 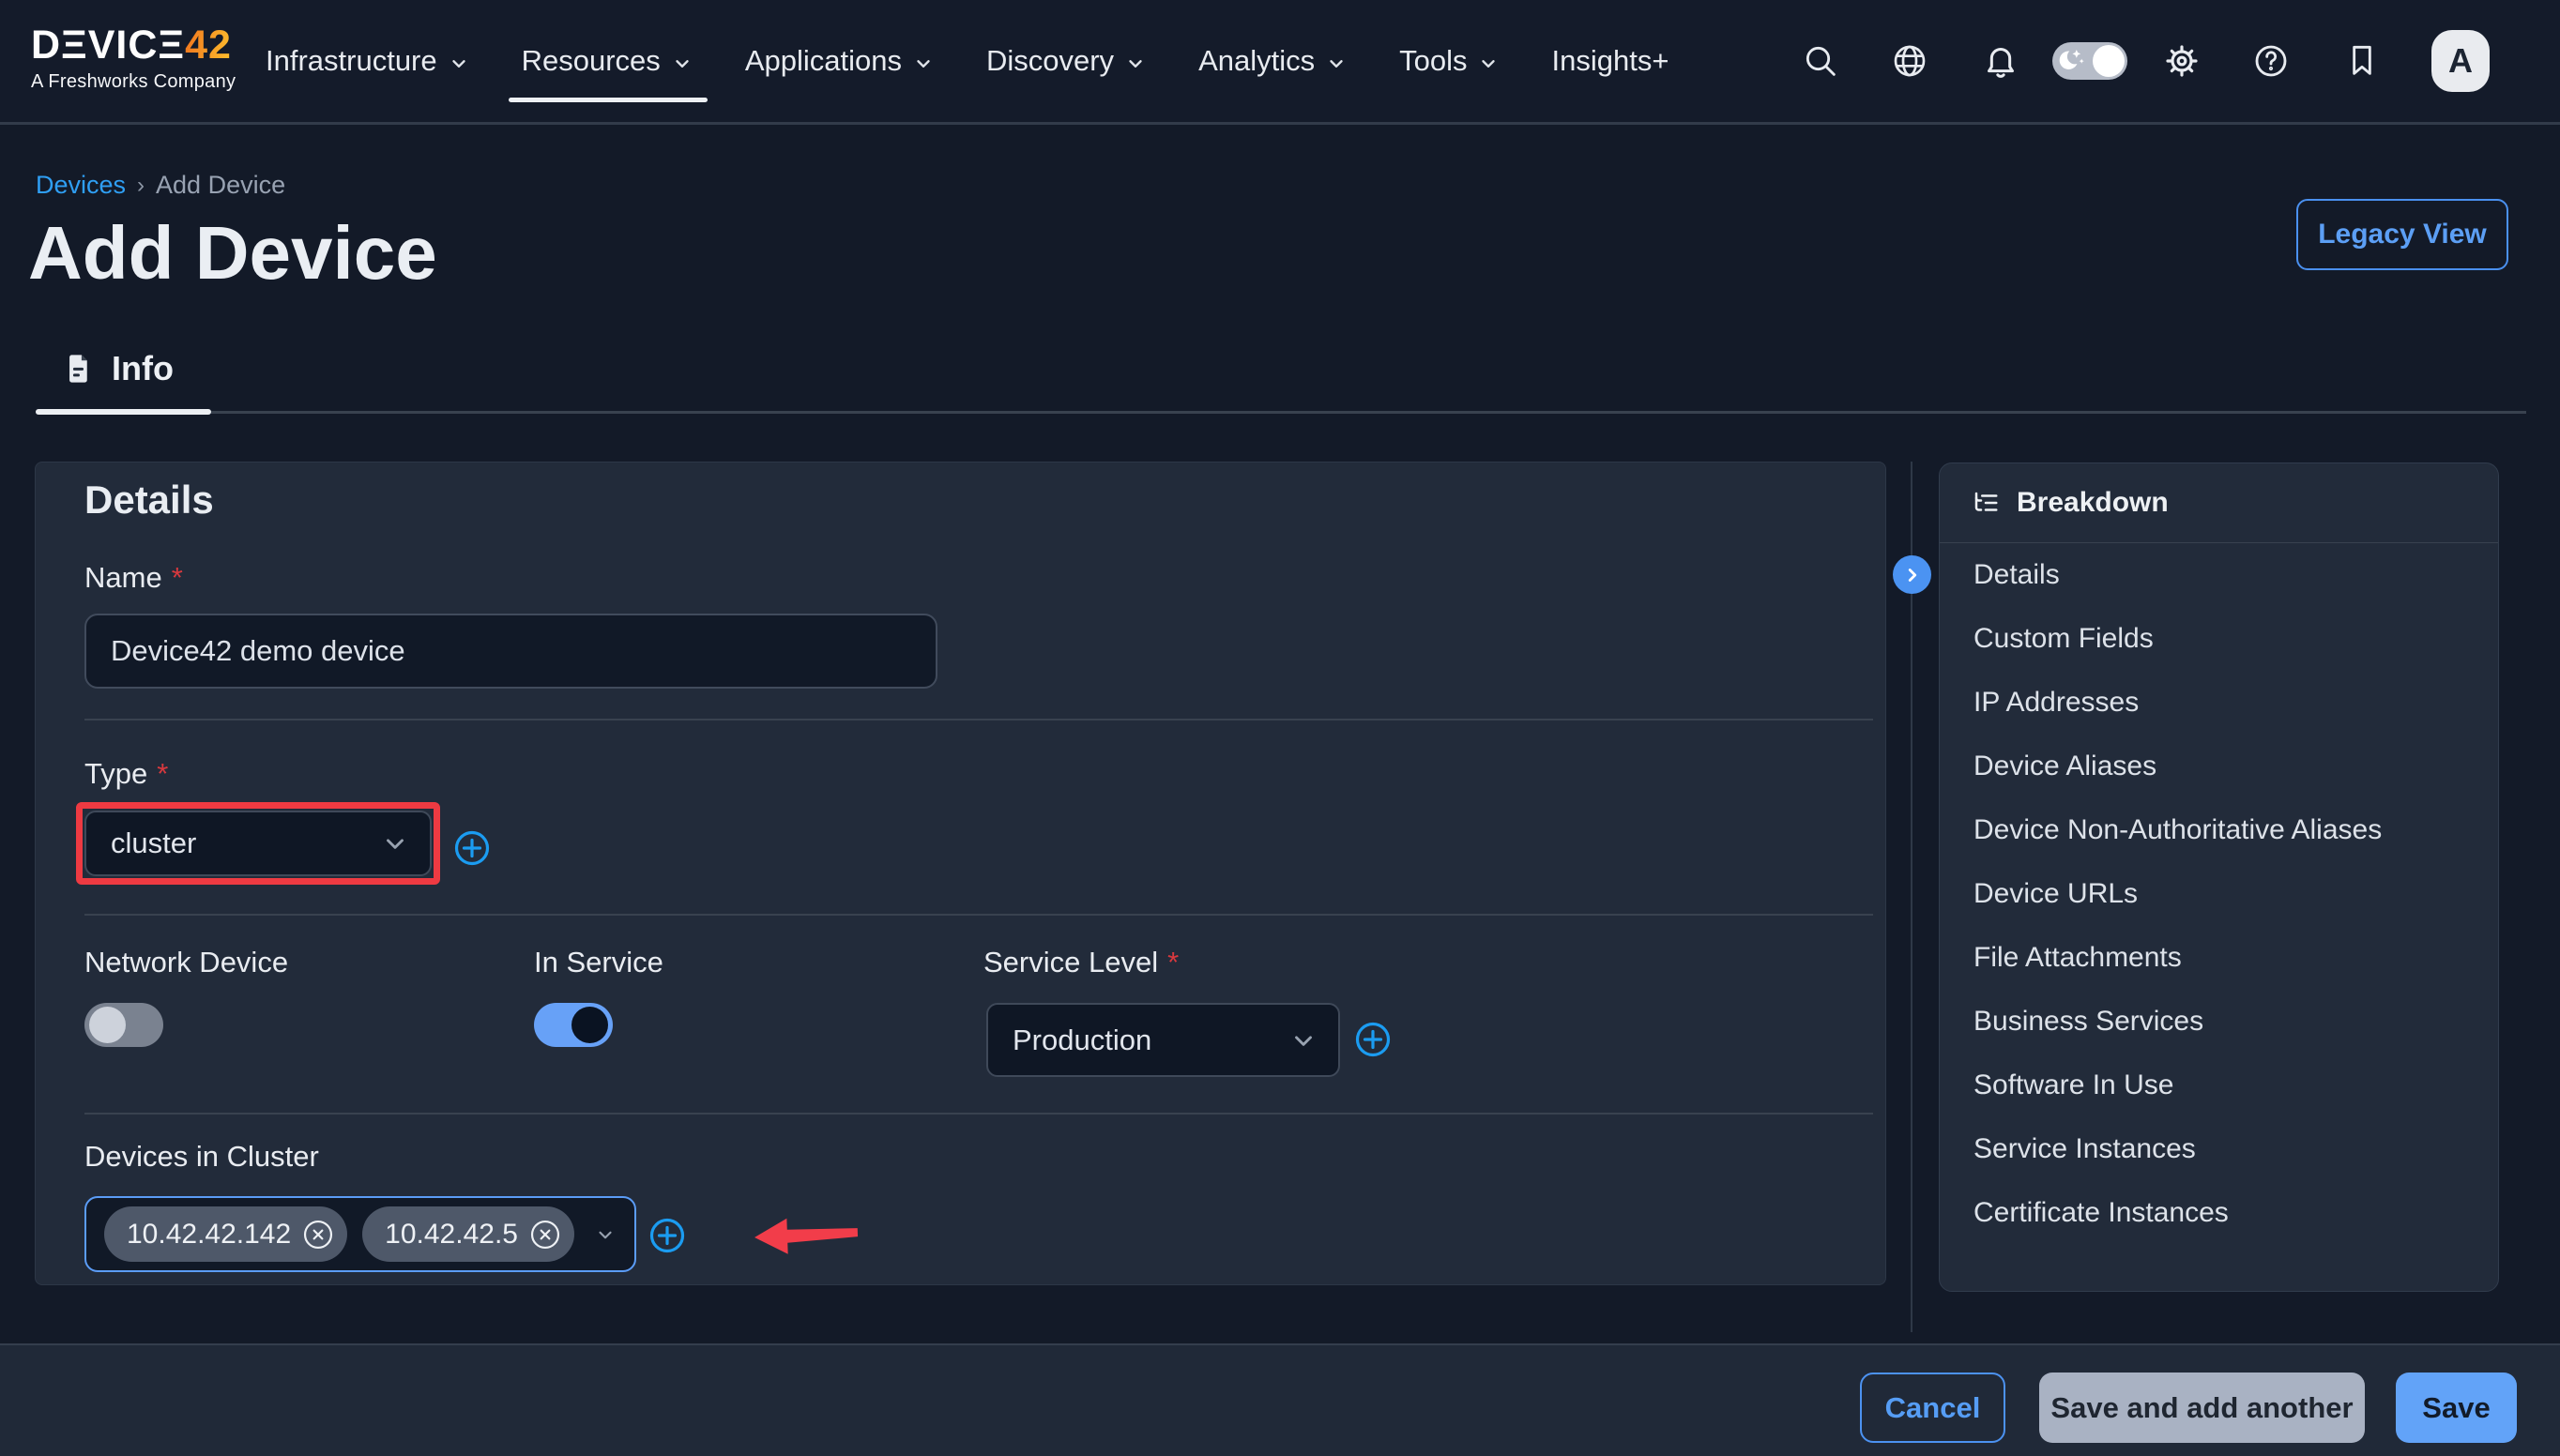 I want to click on in-service-toggle, so click(x=574, y=1025).